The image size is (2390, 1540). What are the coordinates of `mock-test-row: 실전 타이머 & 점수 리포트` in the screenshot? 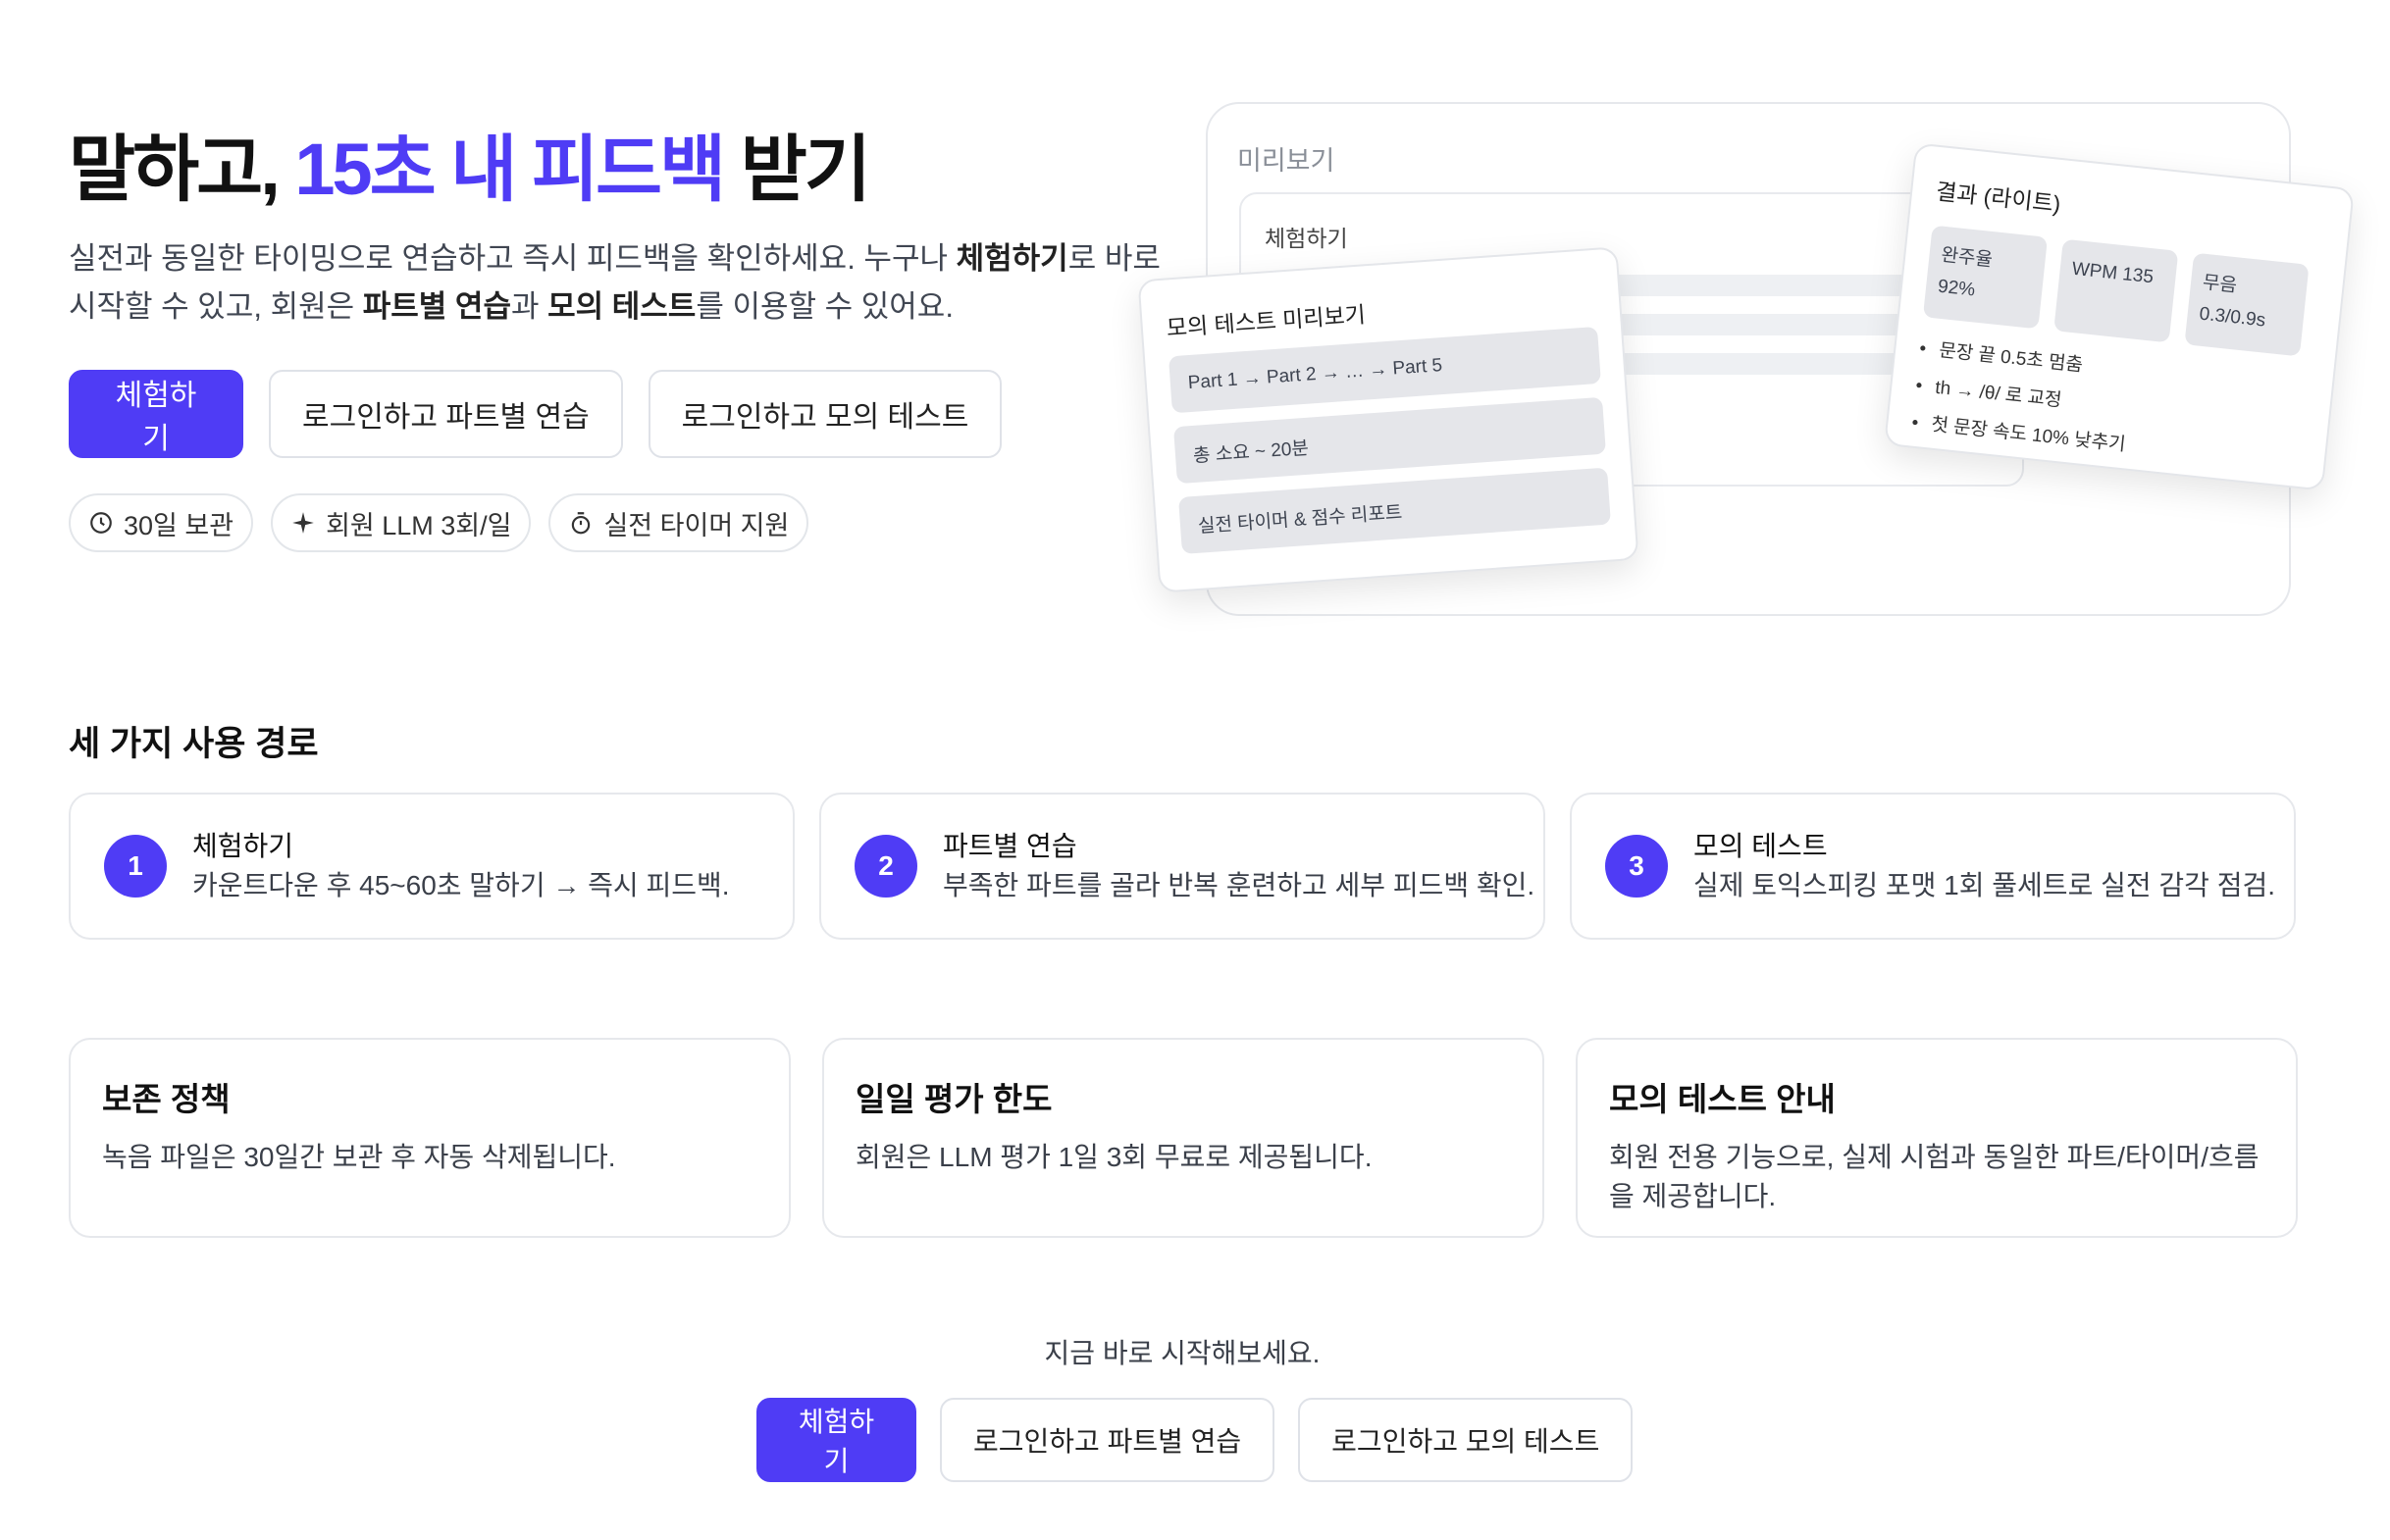 It's located at (1394, 510).